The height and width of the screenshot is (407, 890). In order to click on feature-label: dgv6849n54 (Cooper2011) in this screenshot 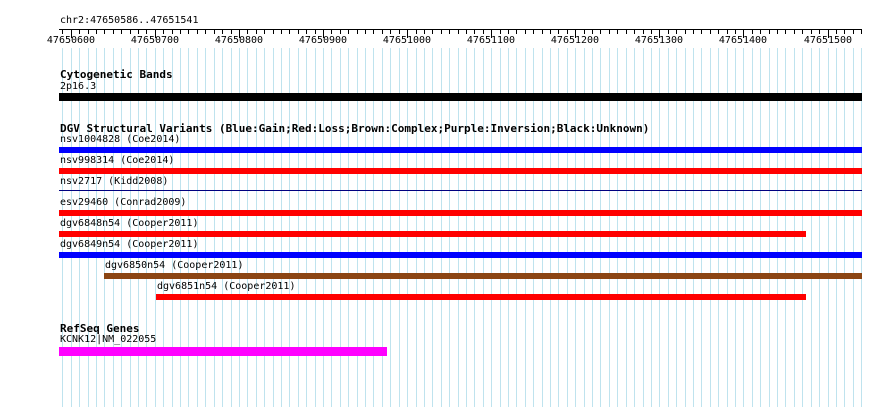, I will do `click(129, 244)`.